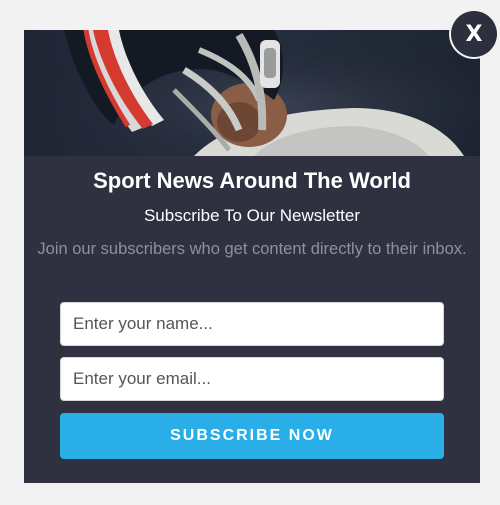  I want to click on popup-title: Sport News Around The World, so click(252, 180).